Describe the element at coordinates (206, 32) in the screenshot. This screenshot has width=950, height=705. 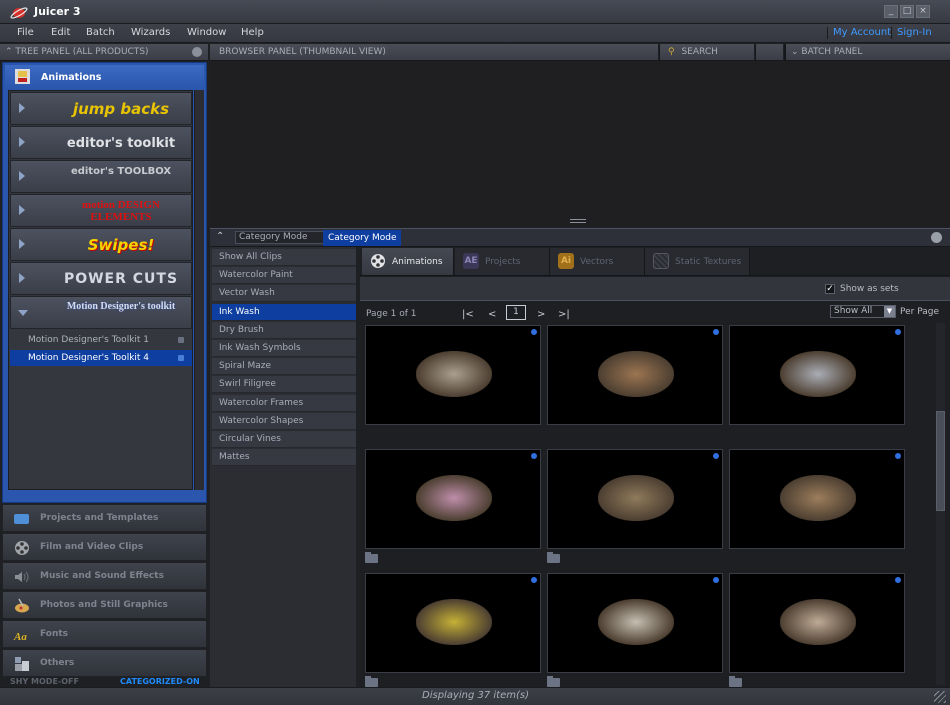
I see `menu-window: Window` at that location.